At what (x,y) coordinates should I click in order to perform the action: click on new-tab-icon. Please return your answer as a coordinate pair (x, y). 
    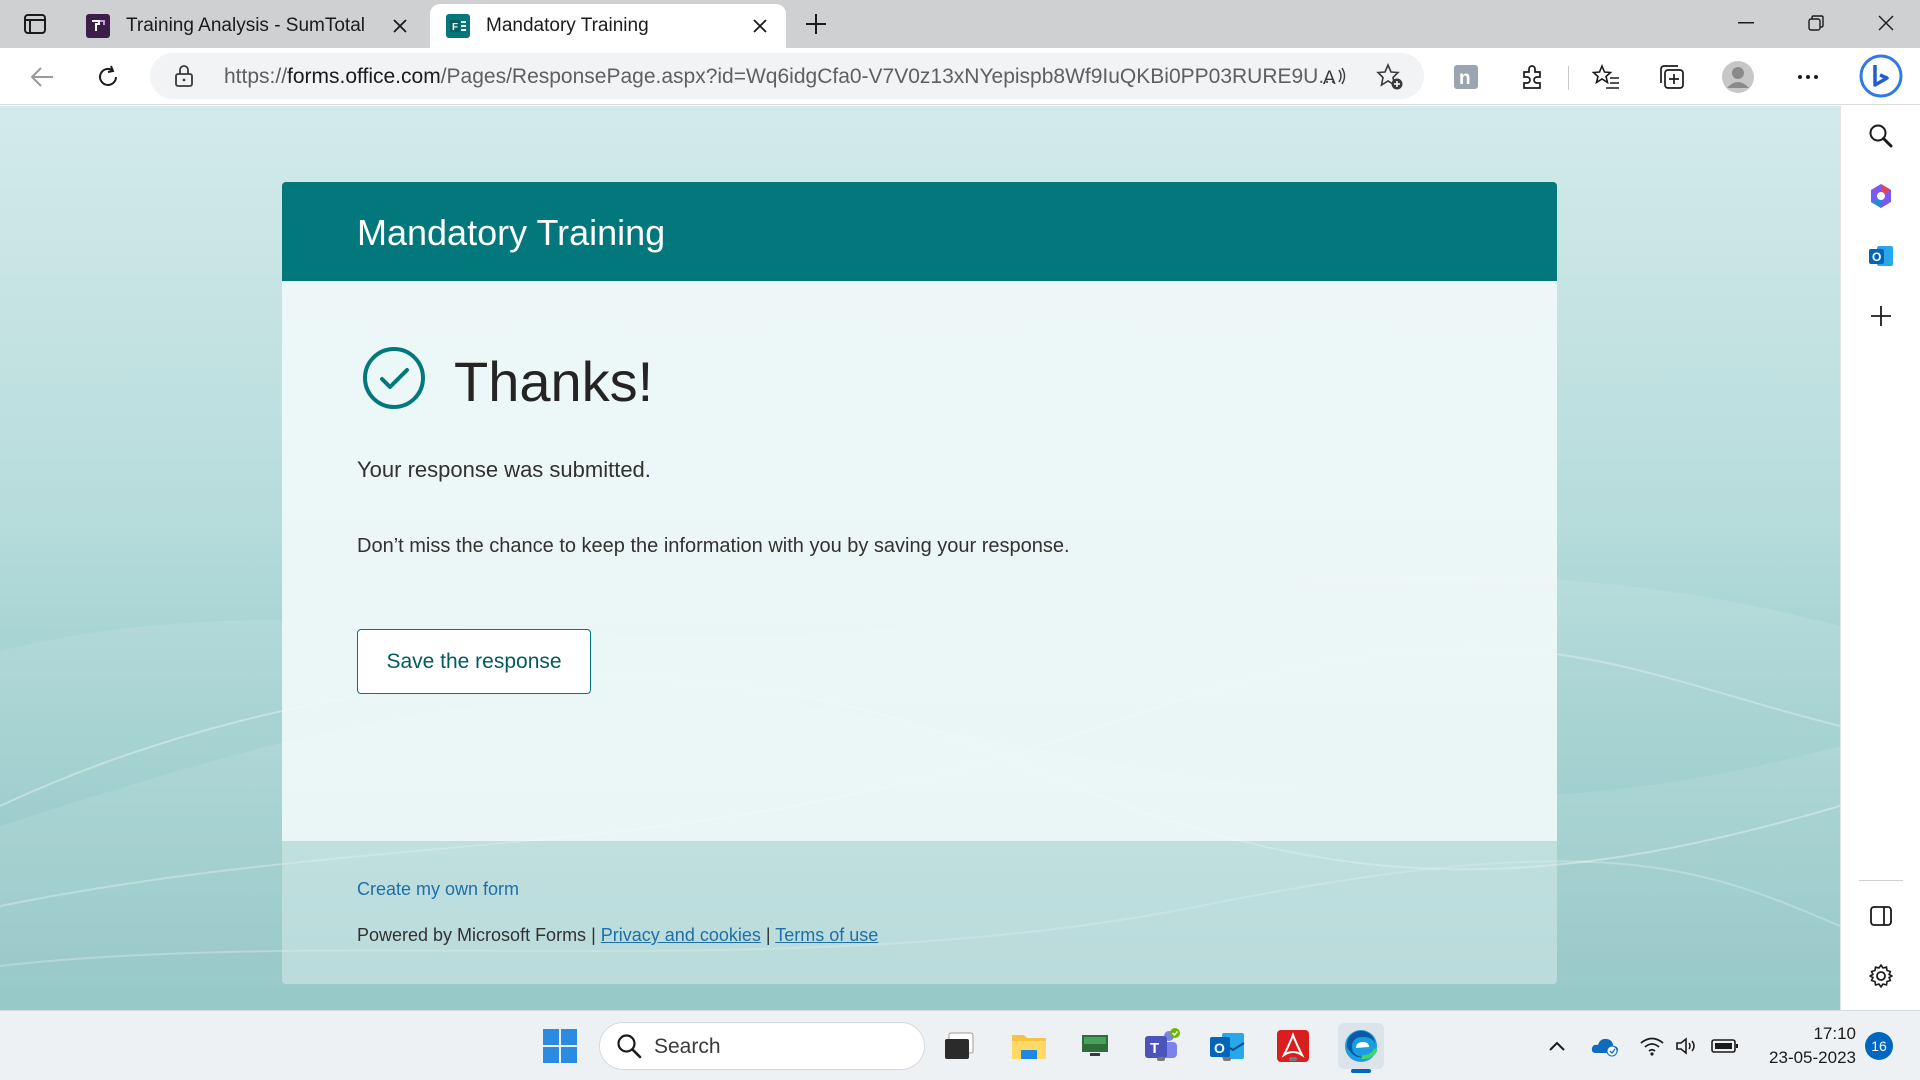
    Looking at the image, I should click on (816, 24).